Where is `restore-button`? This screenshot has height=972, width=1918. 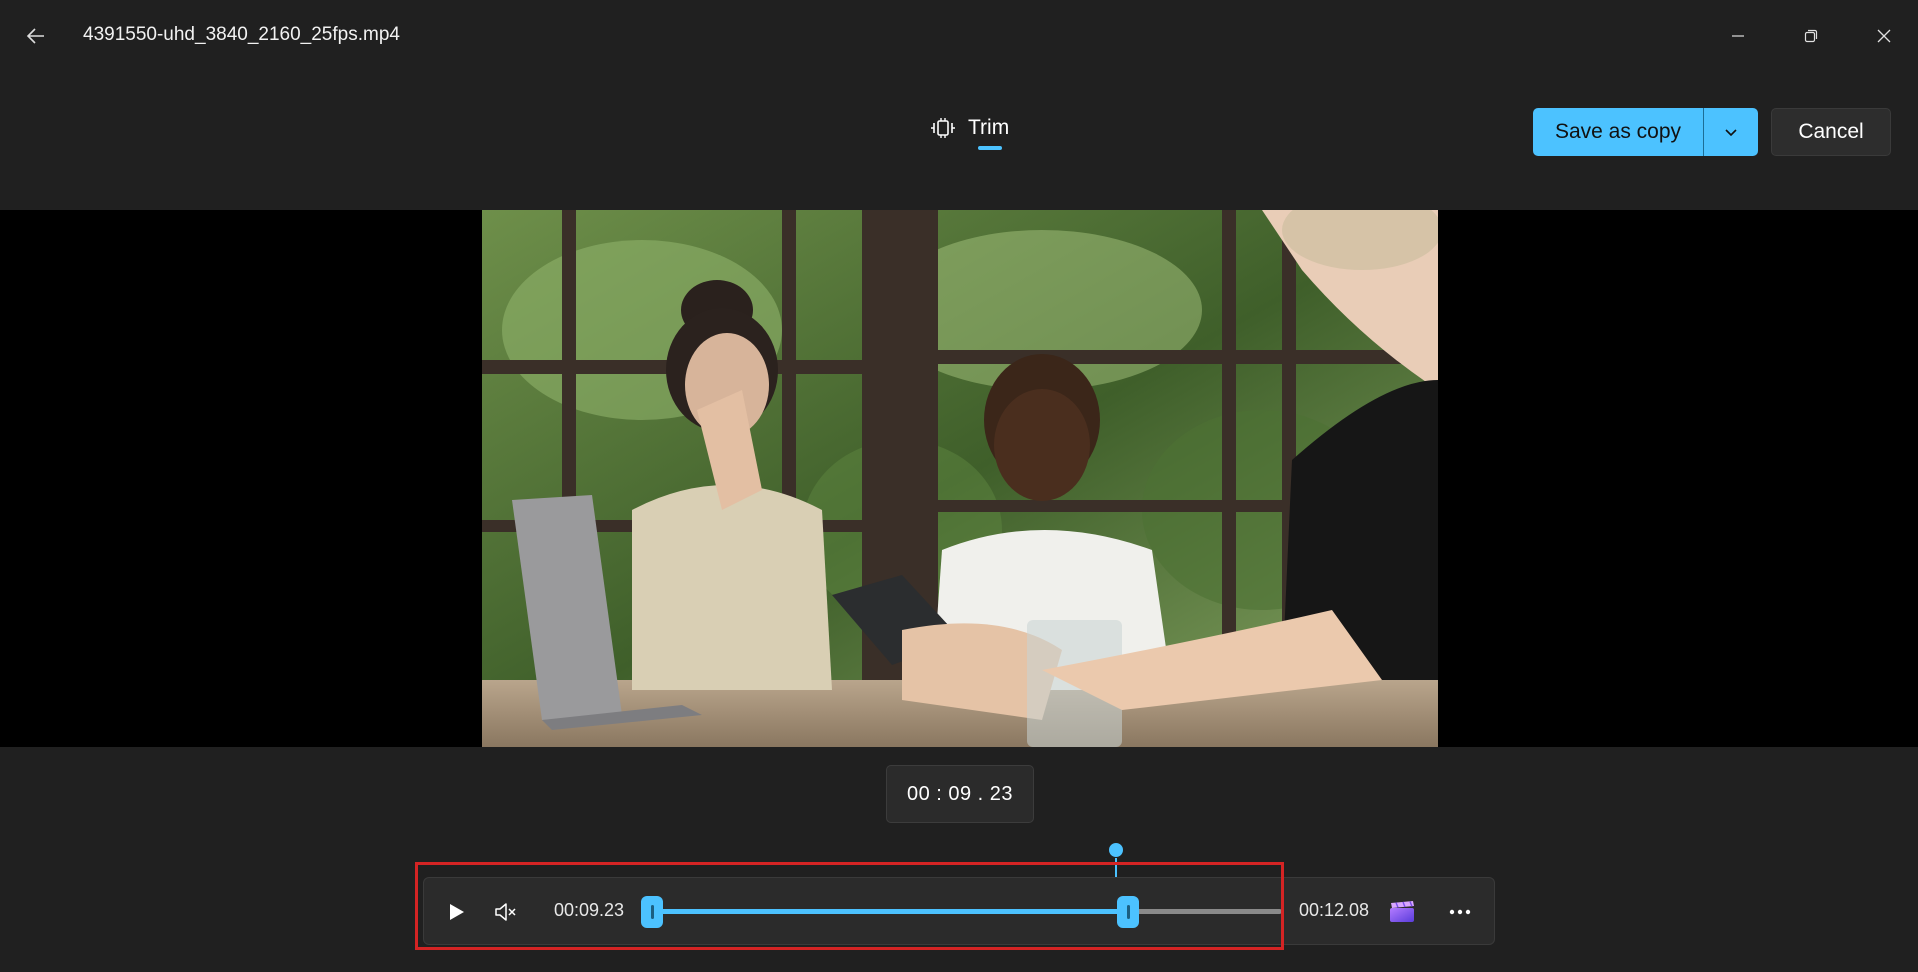 restore-button is located at coordinates (1811, 36).